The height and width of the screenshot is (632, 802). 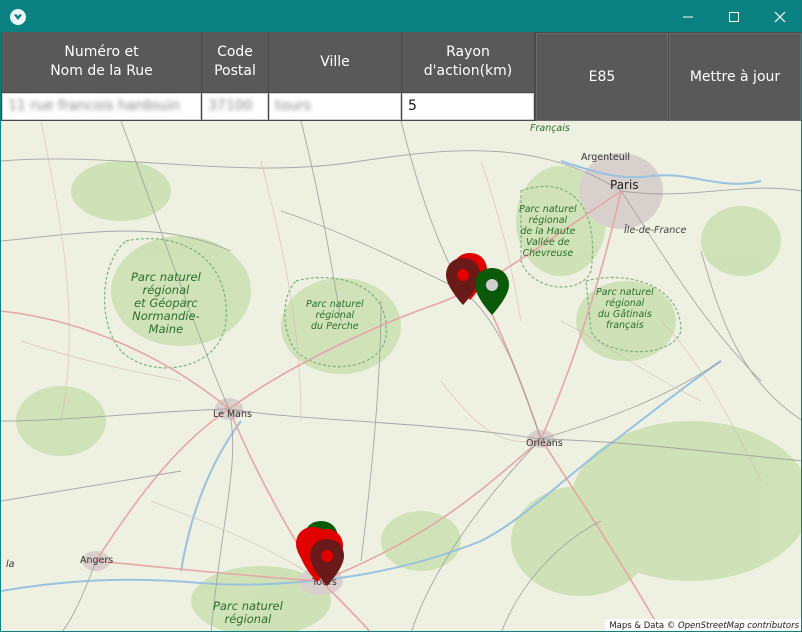 What do you see at coordinates (606, 157) in the screenshot?
I see `map-label-argenteuil: Argenteuil` at bounding box center [606, 157].